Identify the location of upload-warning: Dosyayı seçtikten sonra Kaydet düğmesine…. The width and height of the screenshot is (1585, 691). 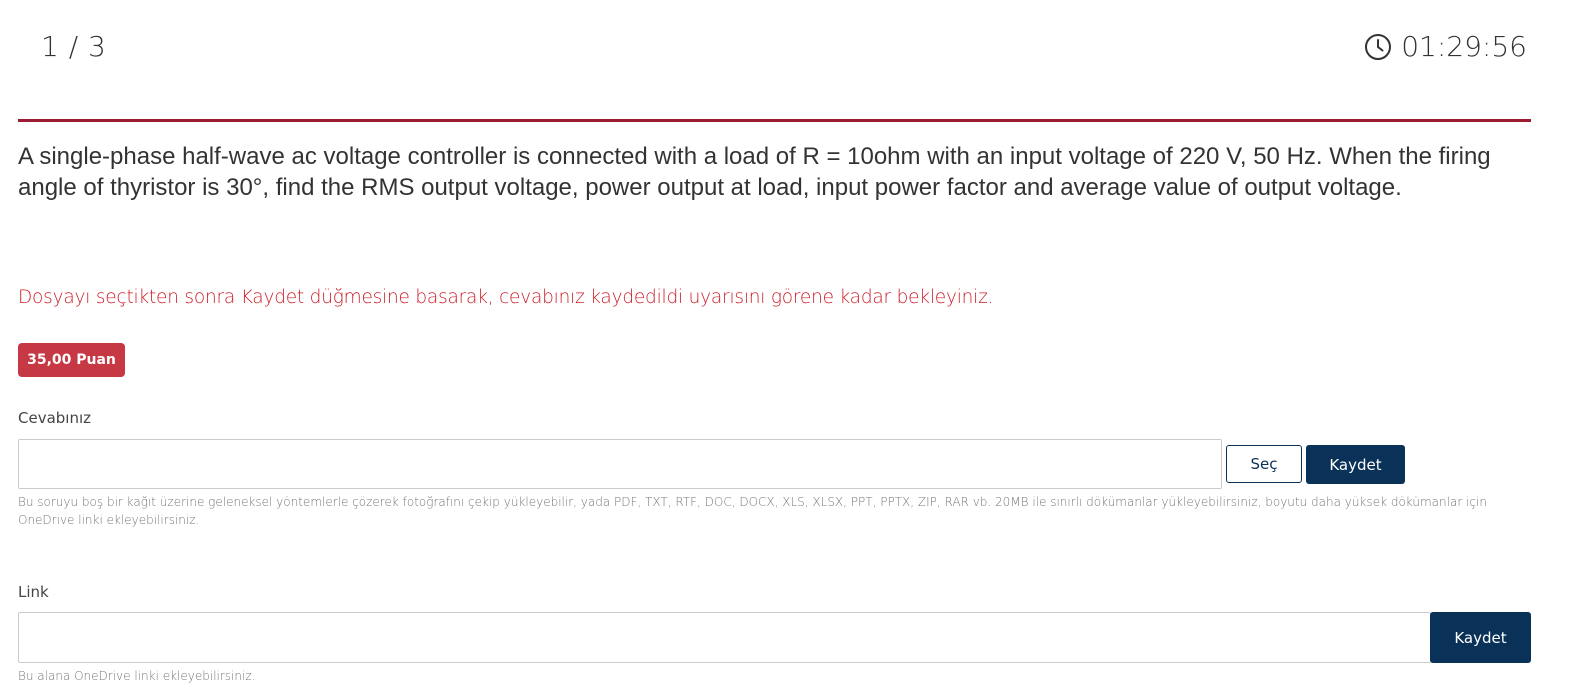
(506, 297).